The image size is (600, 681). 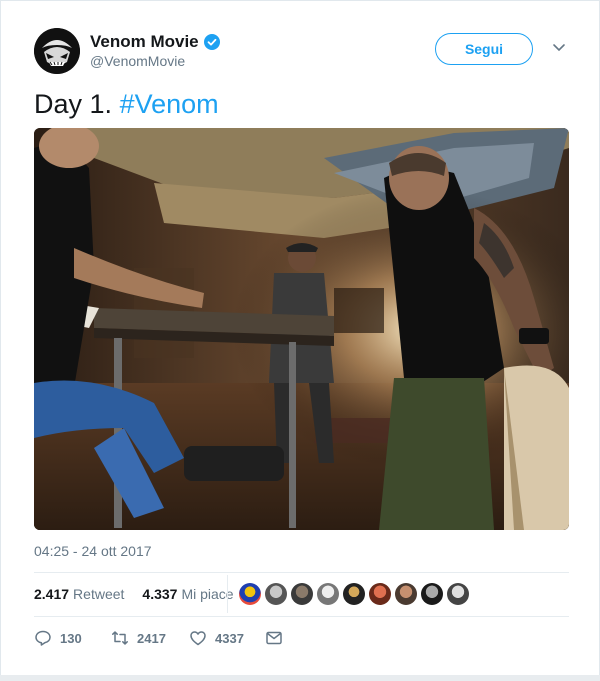 What do you see at coordinates (198, 638) in the screenshot?
I see `heart-icon` at bounding box center [198, 638].